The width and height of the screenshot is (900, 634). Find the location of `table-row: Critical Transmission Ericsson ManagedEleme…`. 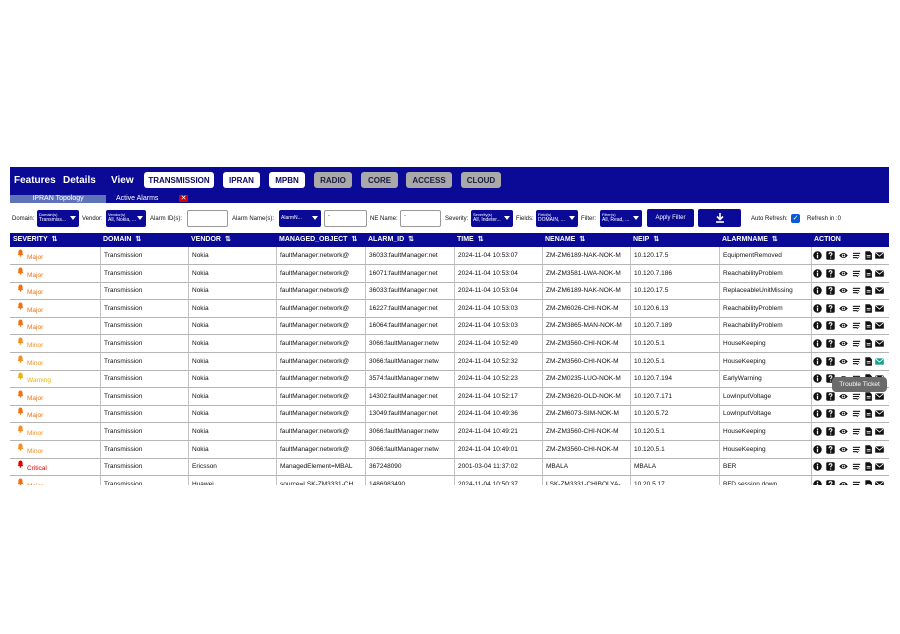

table-row: Critical Transmission Ericsson ManagedEleme… is located at coordinates (449, 467).